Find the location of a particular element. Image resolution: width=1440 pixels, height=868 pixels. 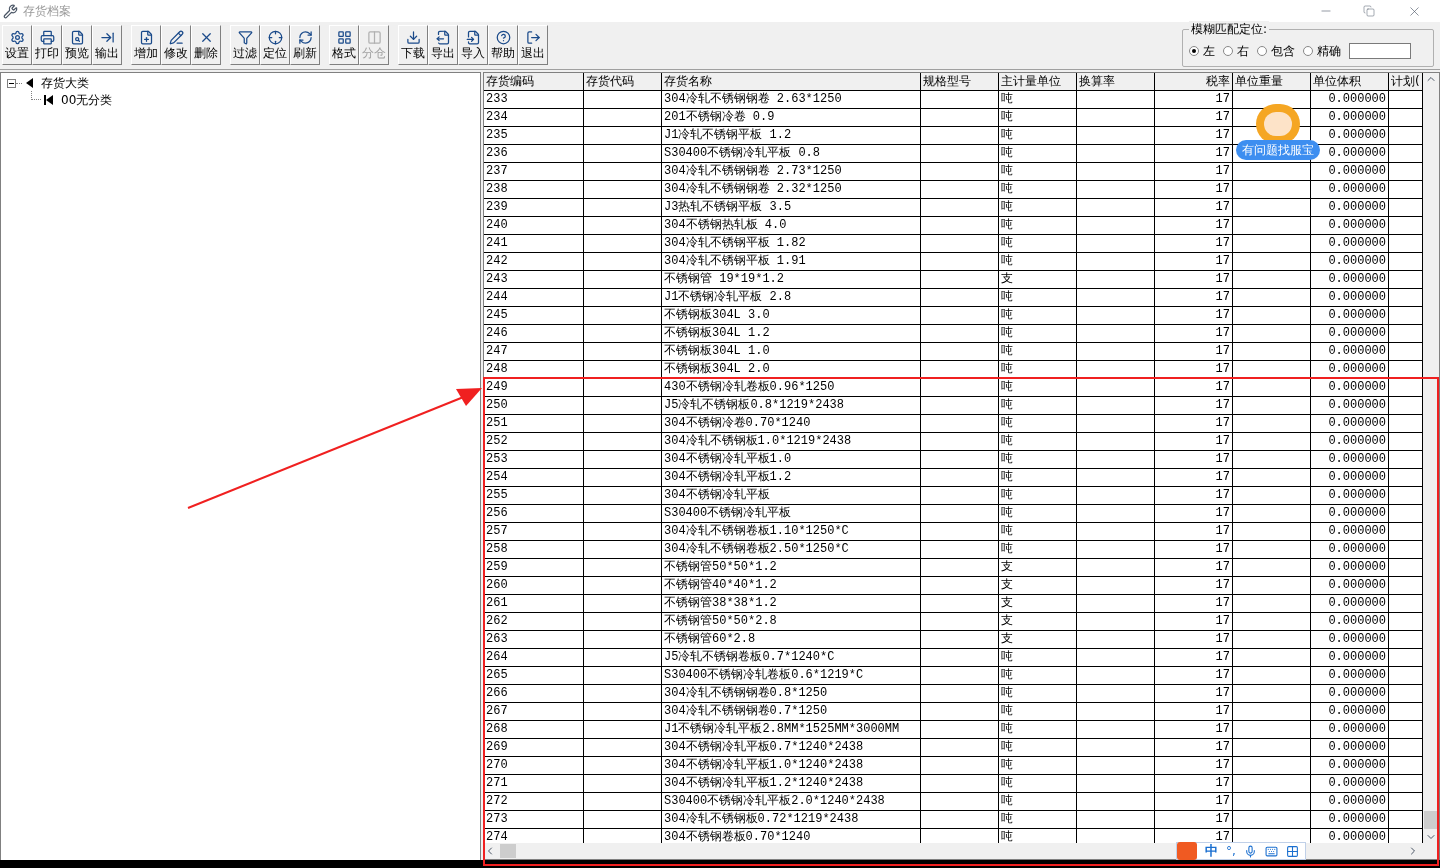

restore-icon is located at coordinates (1369, 11).